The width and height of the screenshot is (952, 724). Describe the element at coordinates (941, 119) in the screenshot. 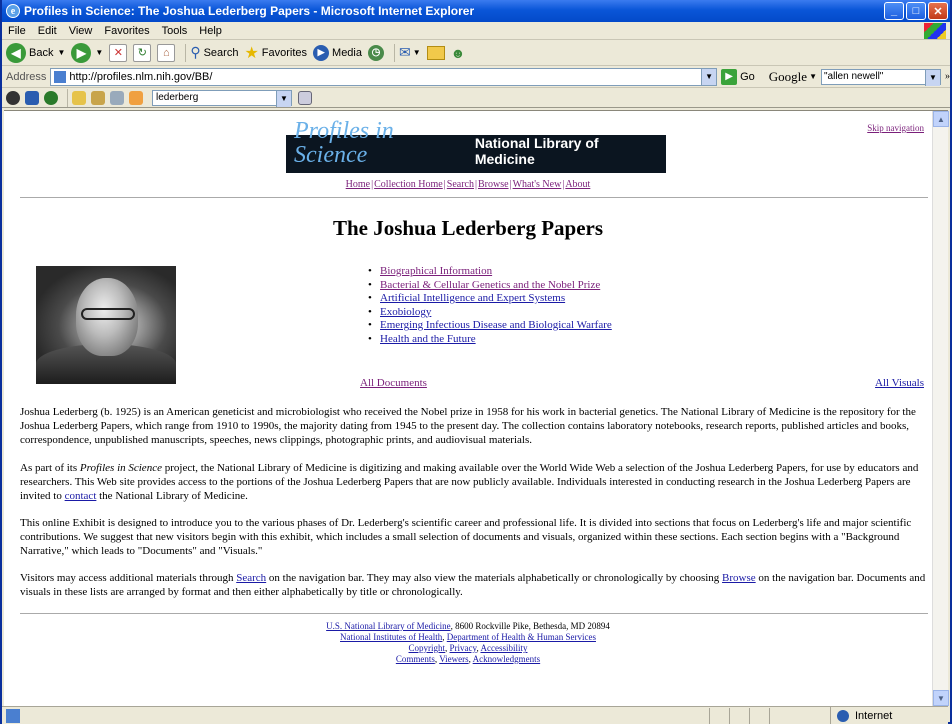

I see `scroll-up-icon: ▲` at that location.